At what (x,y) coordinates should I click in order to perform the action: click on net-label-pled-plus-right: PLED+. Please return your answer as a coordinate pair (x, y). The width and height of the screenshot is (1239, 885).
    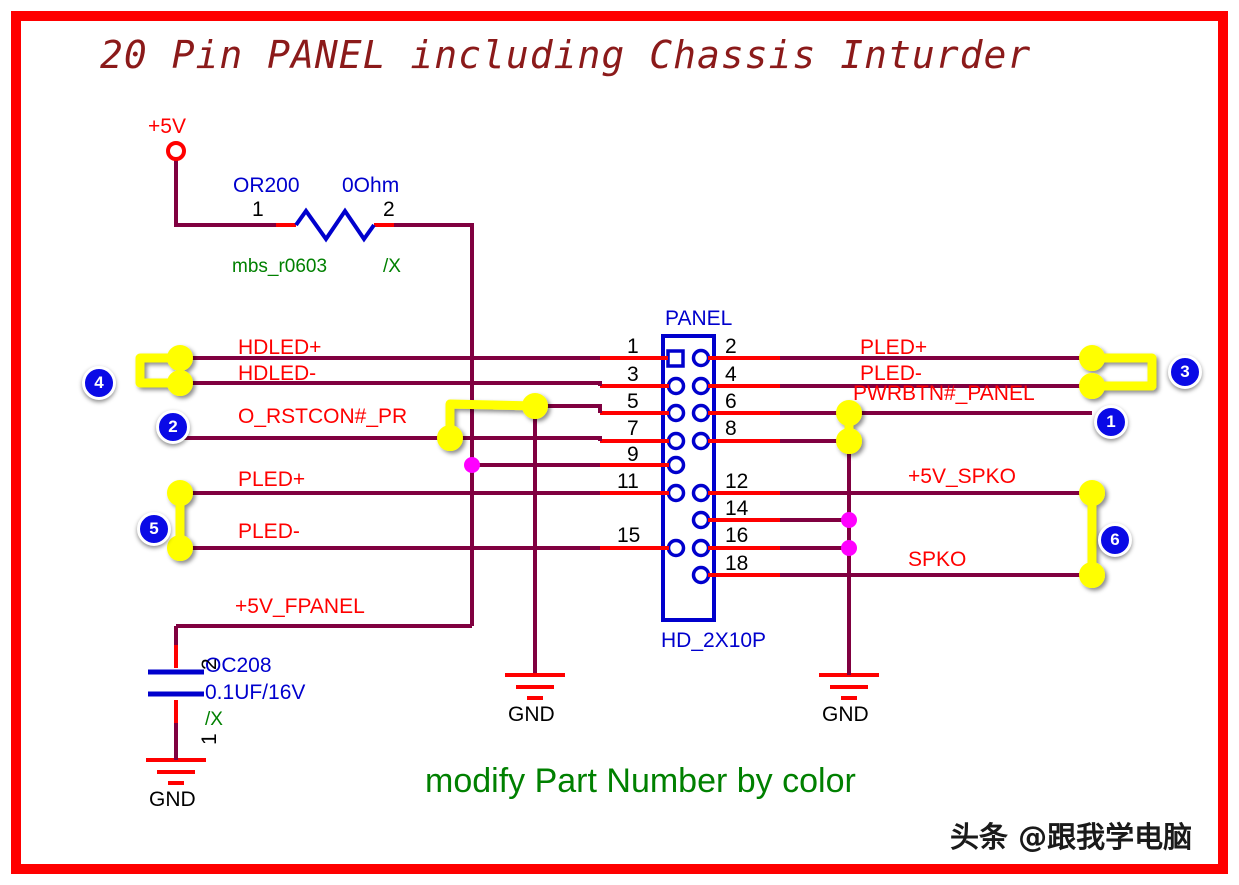
    Looking at the image, I should click on (894, 347).